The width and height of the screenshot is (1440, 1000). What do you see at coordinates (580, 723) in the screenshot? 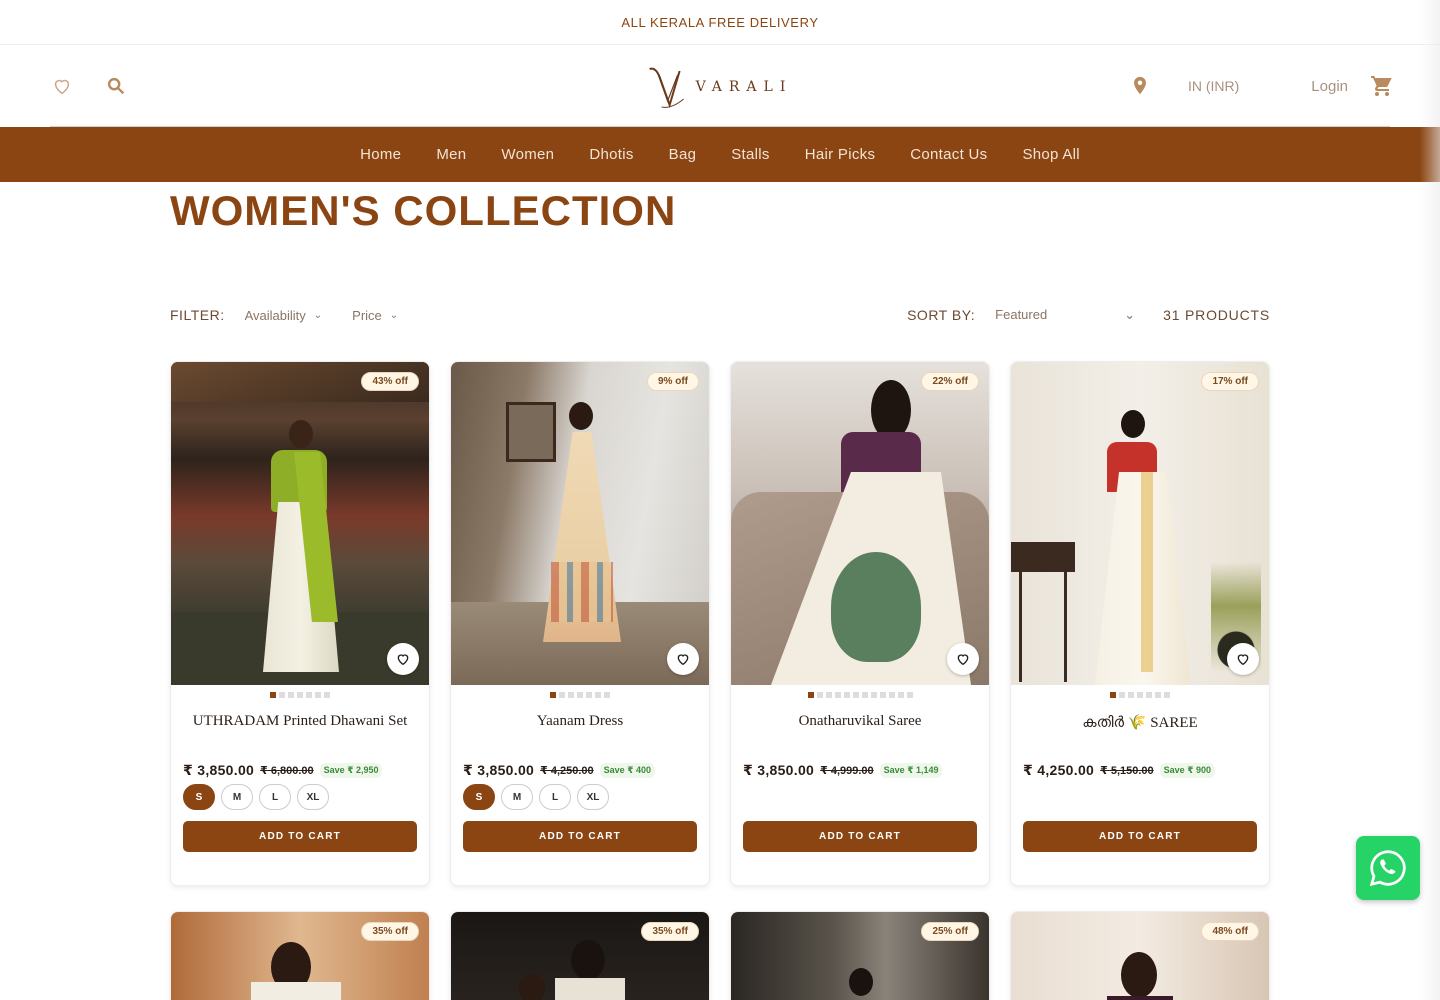
I see `product-name: Yaanam Dress` at bounding box center [580, 723].